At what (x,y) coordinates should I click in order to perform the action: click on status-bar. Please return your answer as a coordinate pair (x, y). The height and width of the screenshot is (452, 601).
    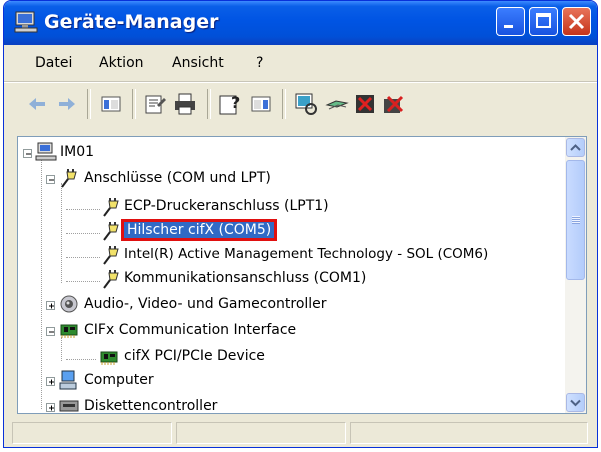
    Looking at the image, I should click on (300, 432).